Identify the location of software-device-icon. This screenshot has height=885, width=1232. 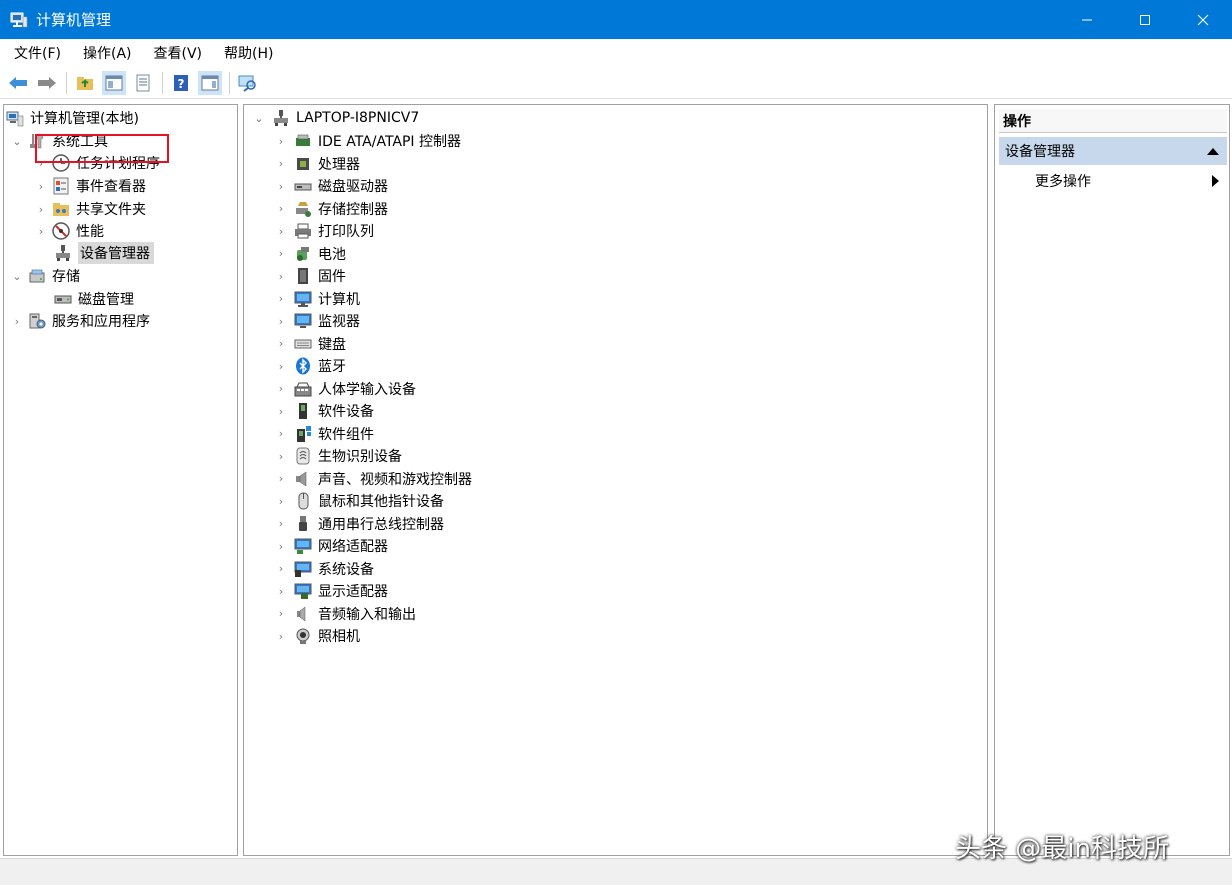
(303, 411).